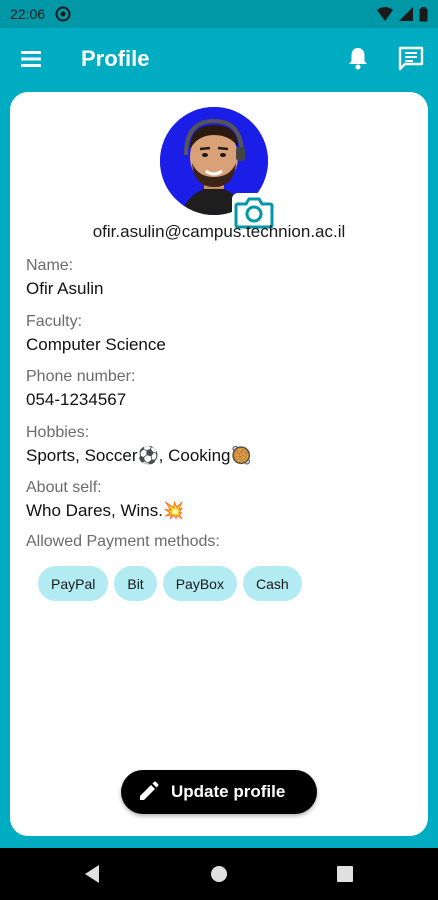 The image size is (438, 900). What do you see at coordinates (81, 376) in the screenshot?
I see `phone-label: Phone number:` at bounding box center [81, 376].